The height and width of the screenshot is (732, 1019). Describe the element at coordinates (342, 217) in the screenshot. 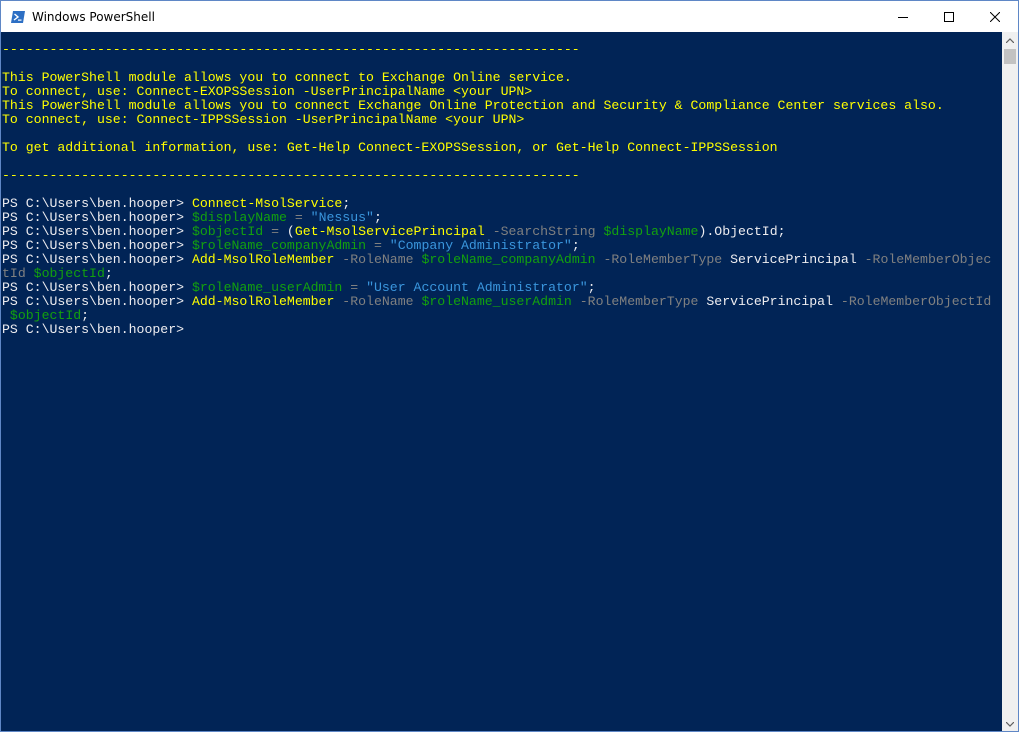

I see `console-token-string: "Nessus"` at that location.